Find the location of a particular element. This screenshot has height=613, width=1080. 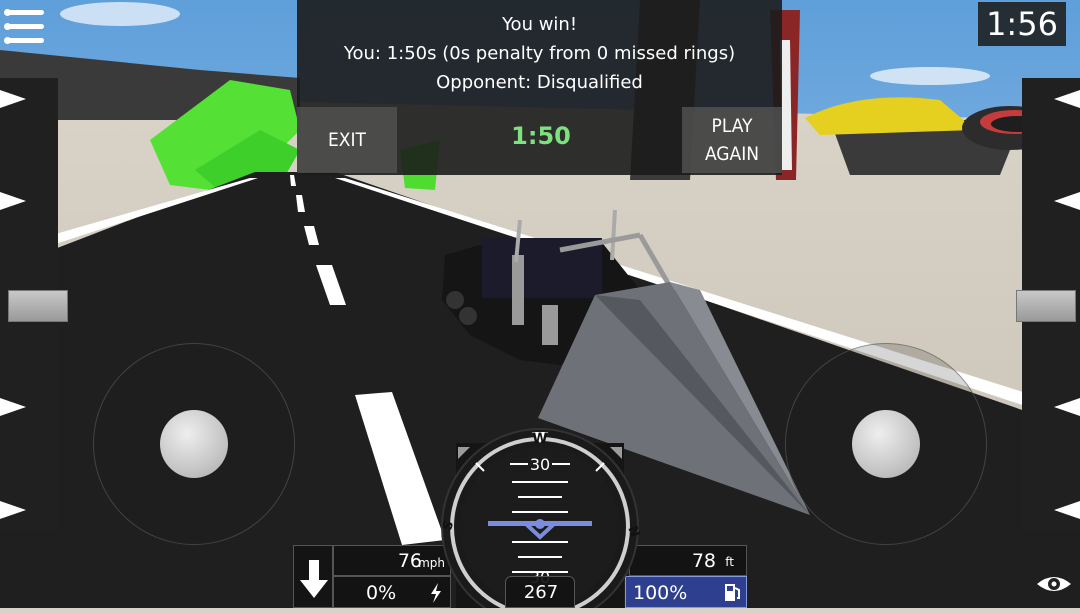

left-joystick is located at coordinates (194, 444).